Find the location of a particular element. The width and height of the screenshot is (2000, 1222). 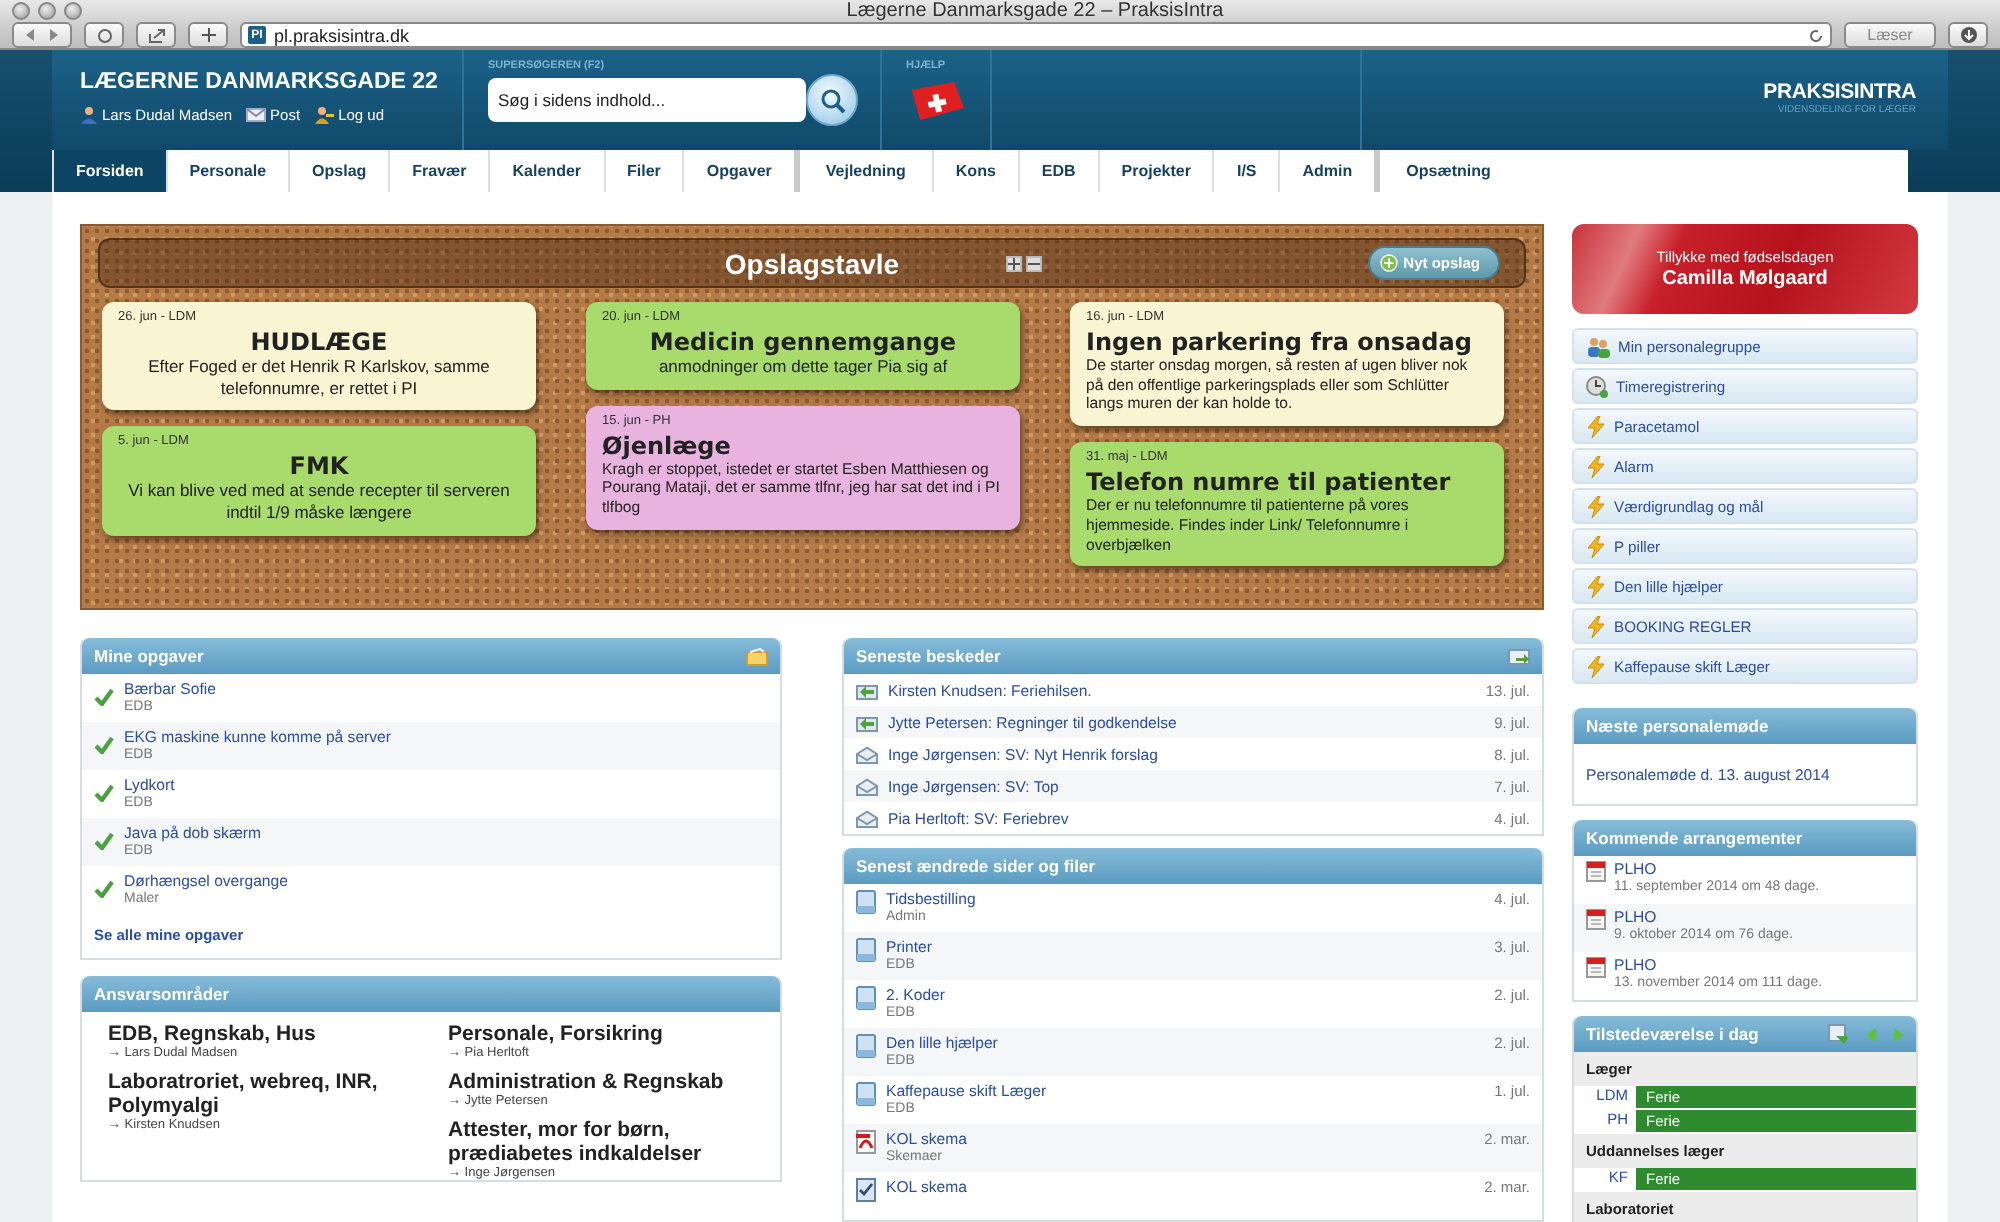

minimize-button is located at coordinates (47, 11).